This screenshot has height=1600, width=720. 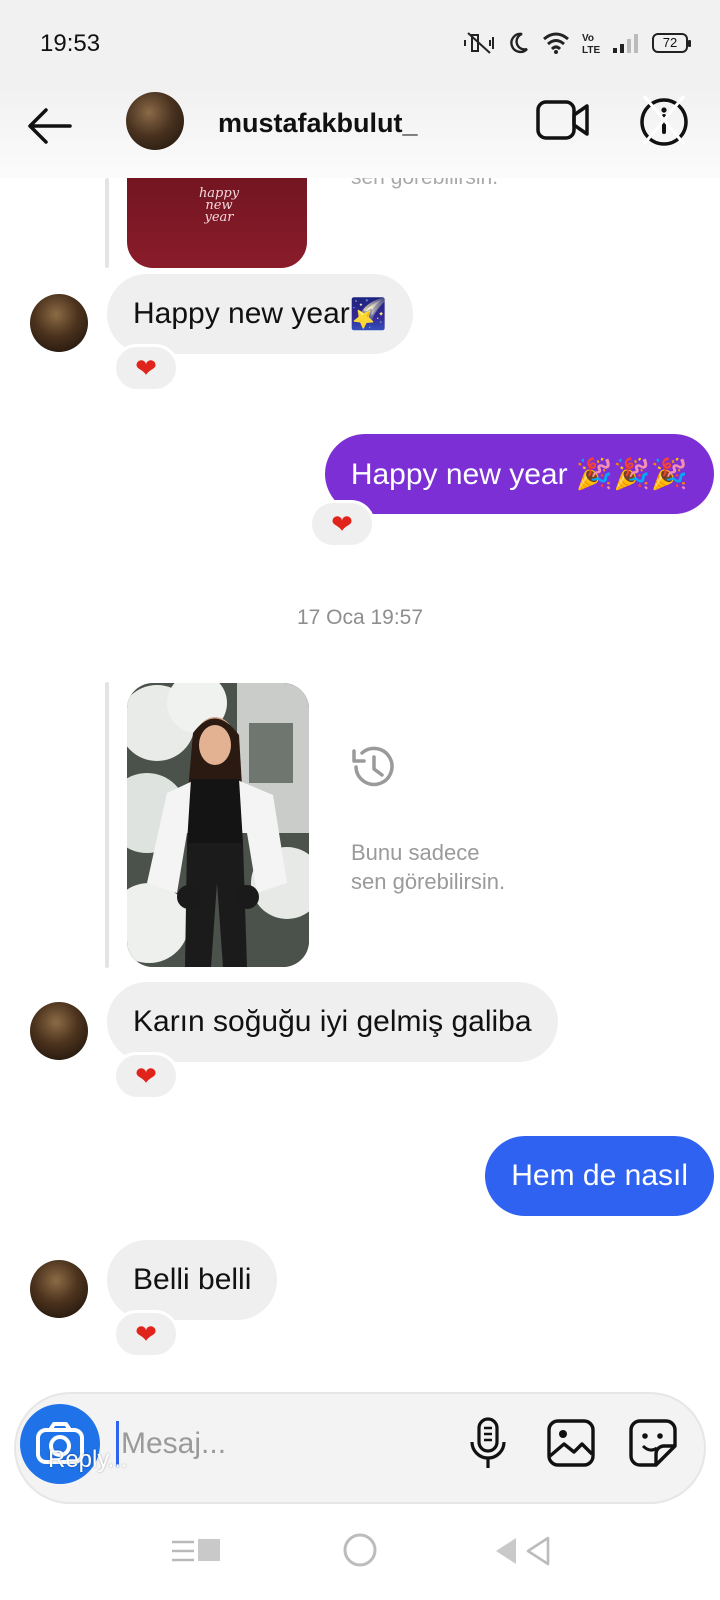 I want to click on back-triangle-icon, so click(x=523, y=1551).